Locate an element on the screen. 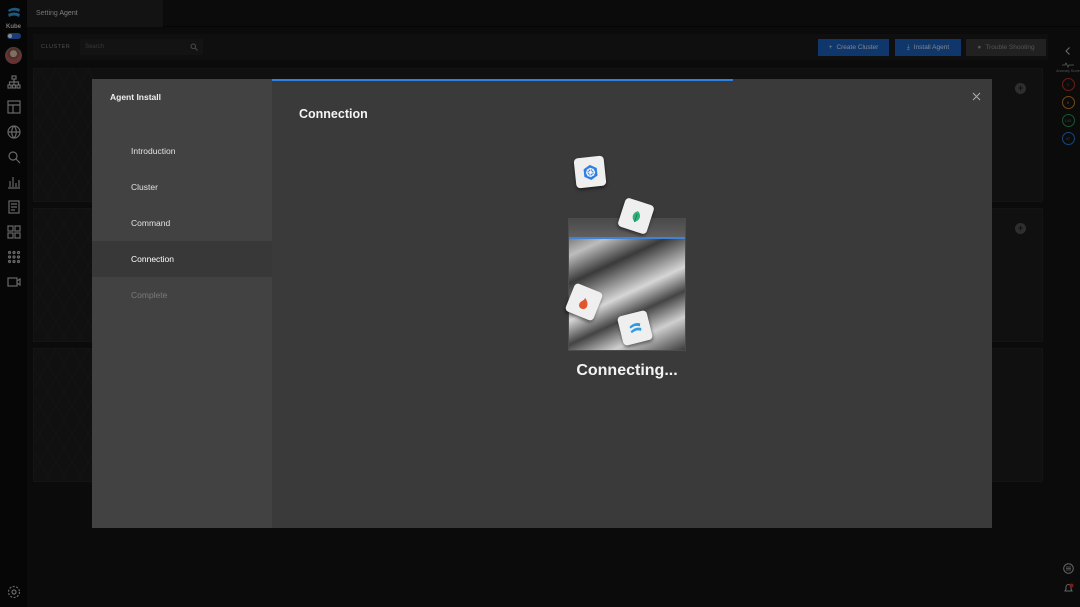 The image size is (1080, 607). step-introduction: Introduction is located at coordinates (182, 151).